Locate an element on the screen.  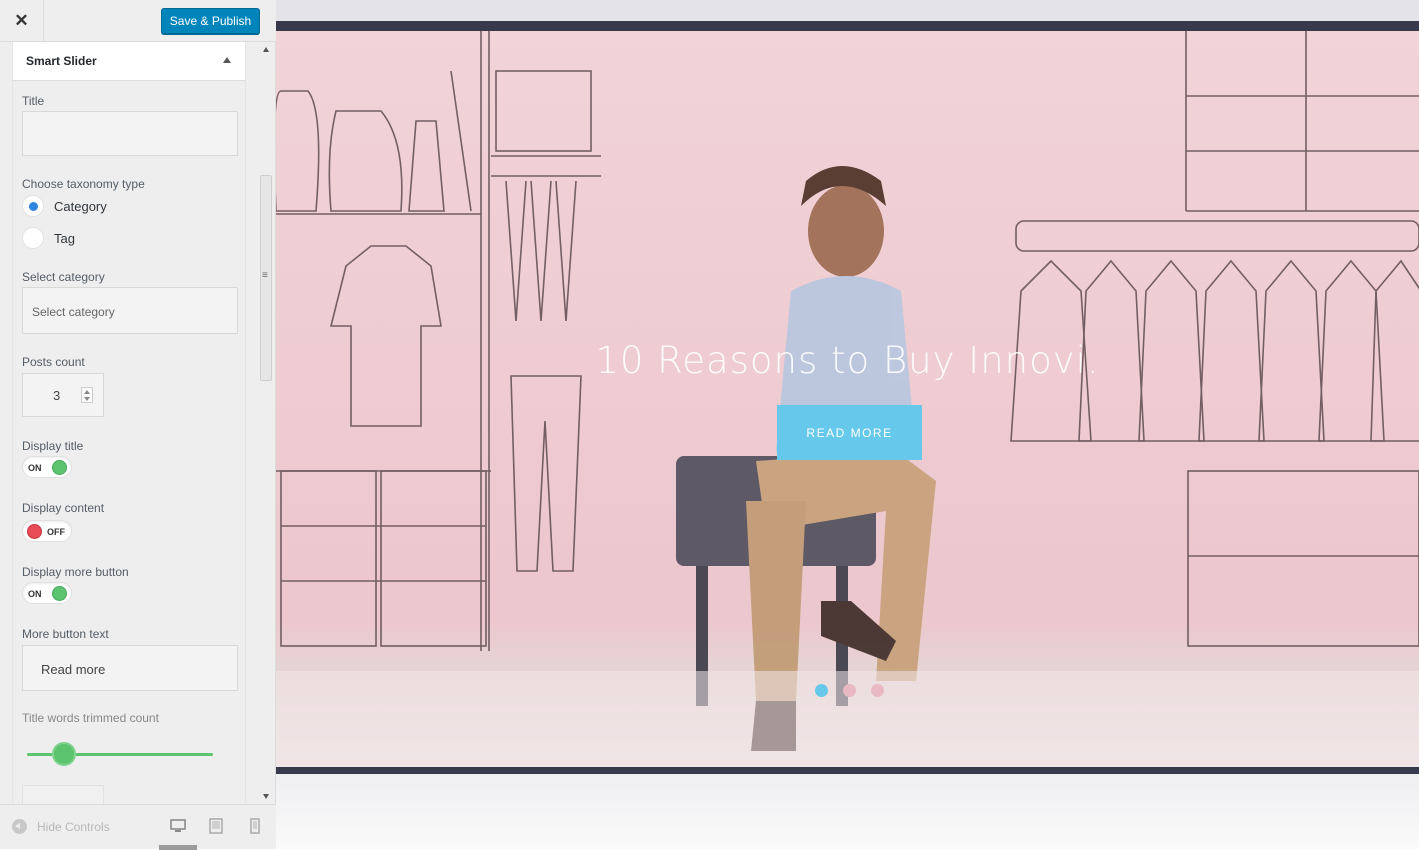
hide-controls-label: Hide Controls is located at coordinates (73, 826).